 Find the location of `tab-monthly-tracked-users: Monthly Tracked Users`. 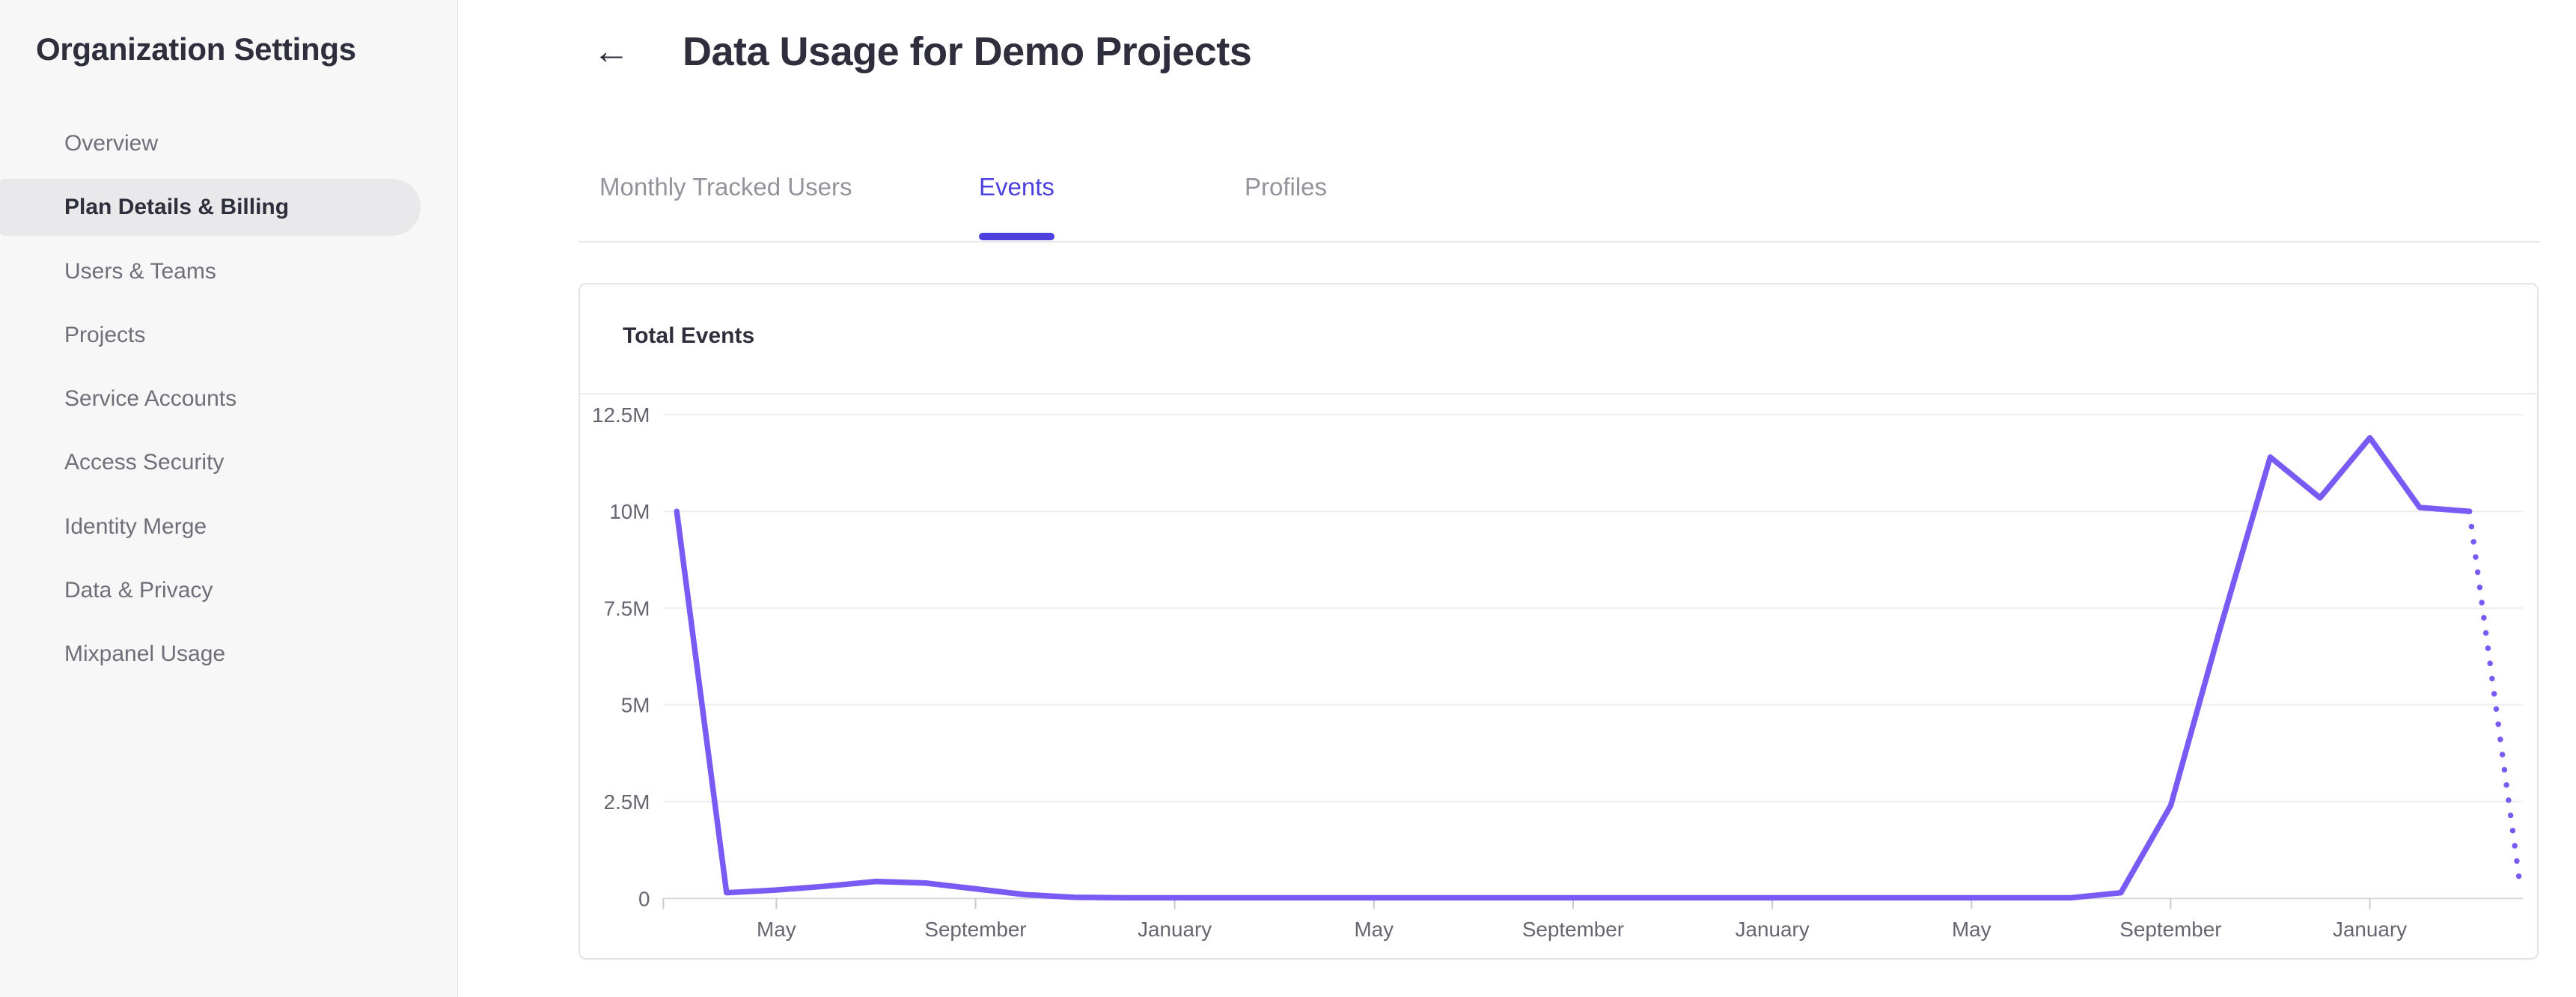

tab-monthly-tracked-users: Monthly Tracked Users is located at coordinates (725, 188).